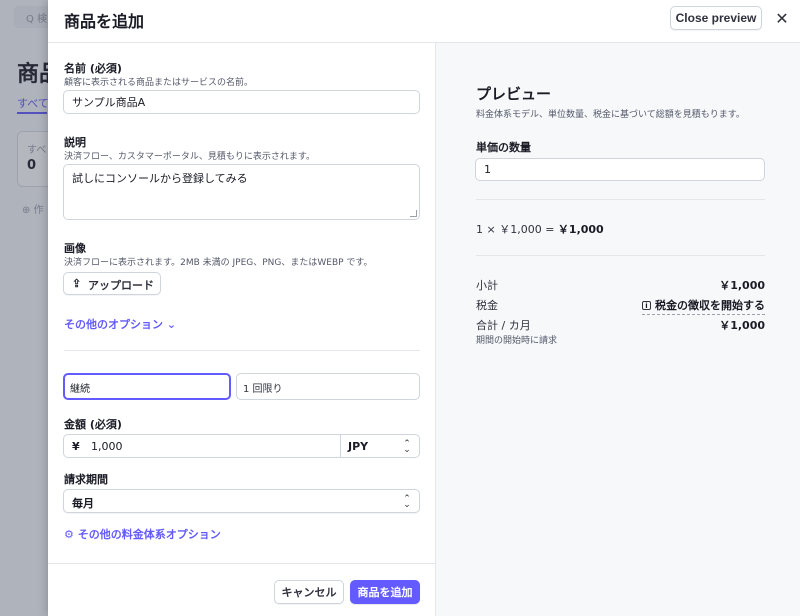 The height and width of the screenshot is (616, 800). Describe the element at coordinates (487, 305) in the screenshot. I see `tax-label: 税金` at that location.